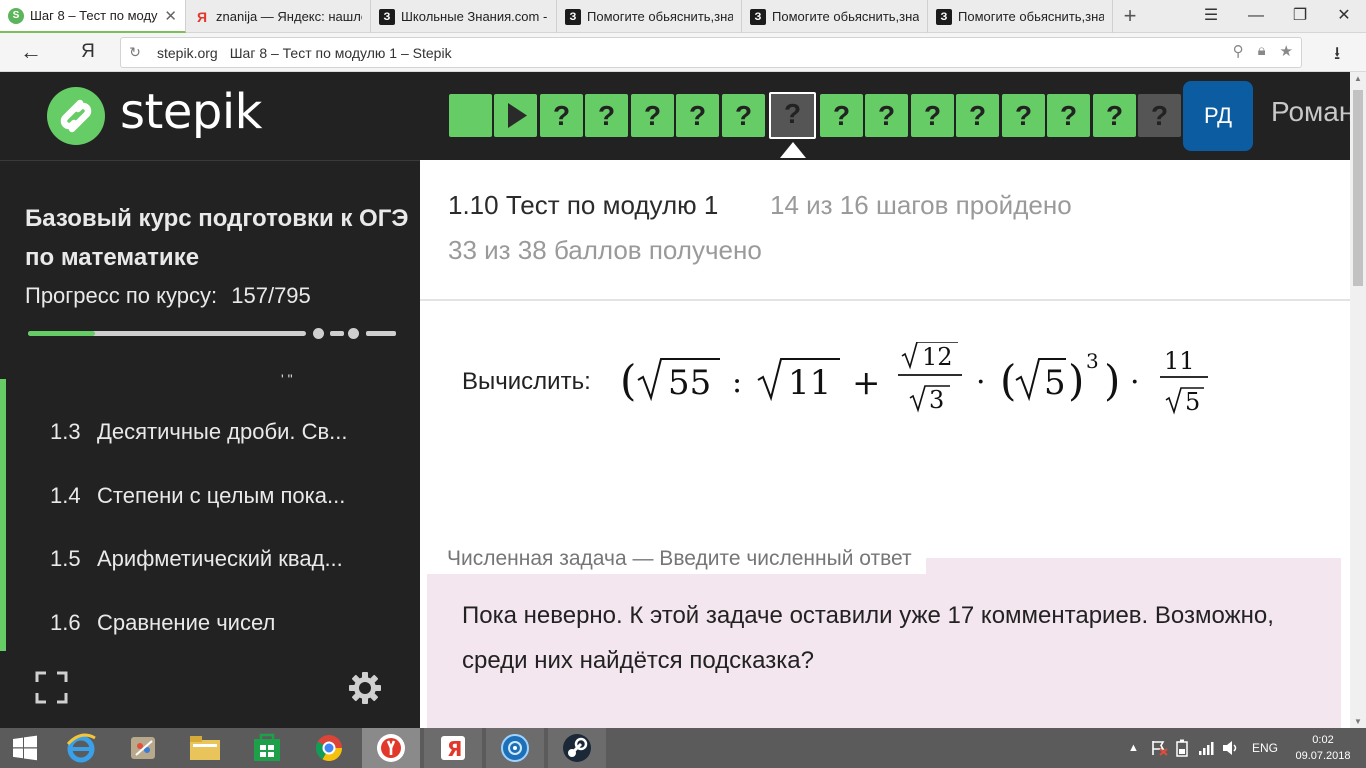 The width and height of the screenshot is (1366, 768). Describe the element at coordinates (278, 16) in the screenshot. I see `tab-yandex-search: Я znanija — Яндекс: нашло` at that location.